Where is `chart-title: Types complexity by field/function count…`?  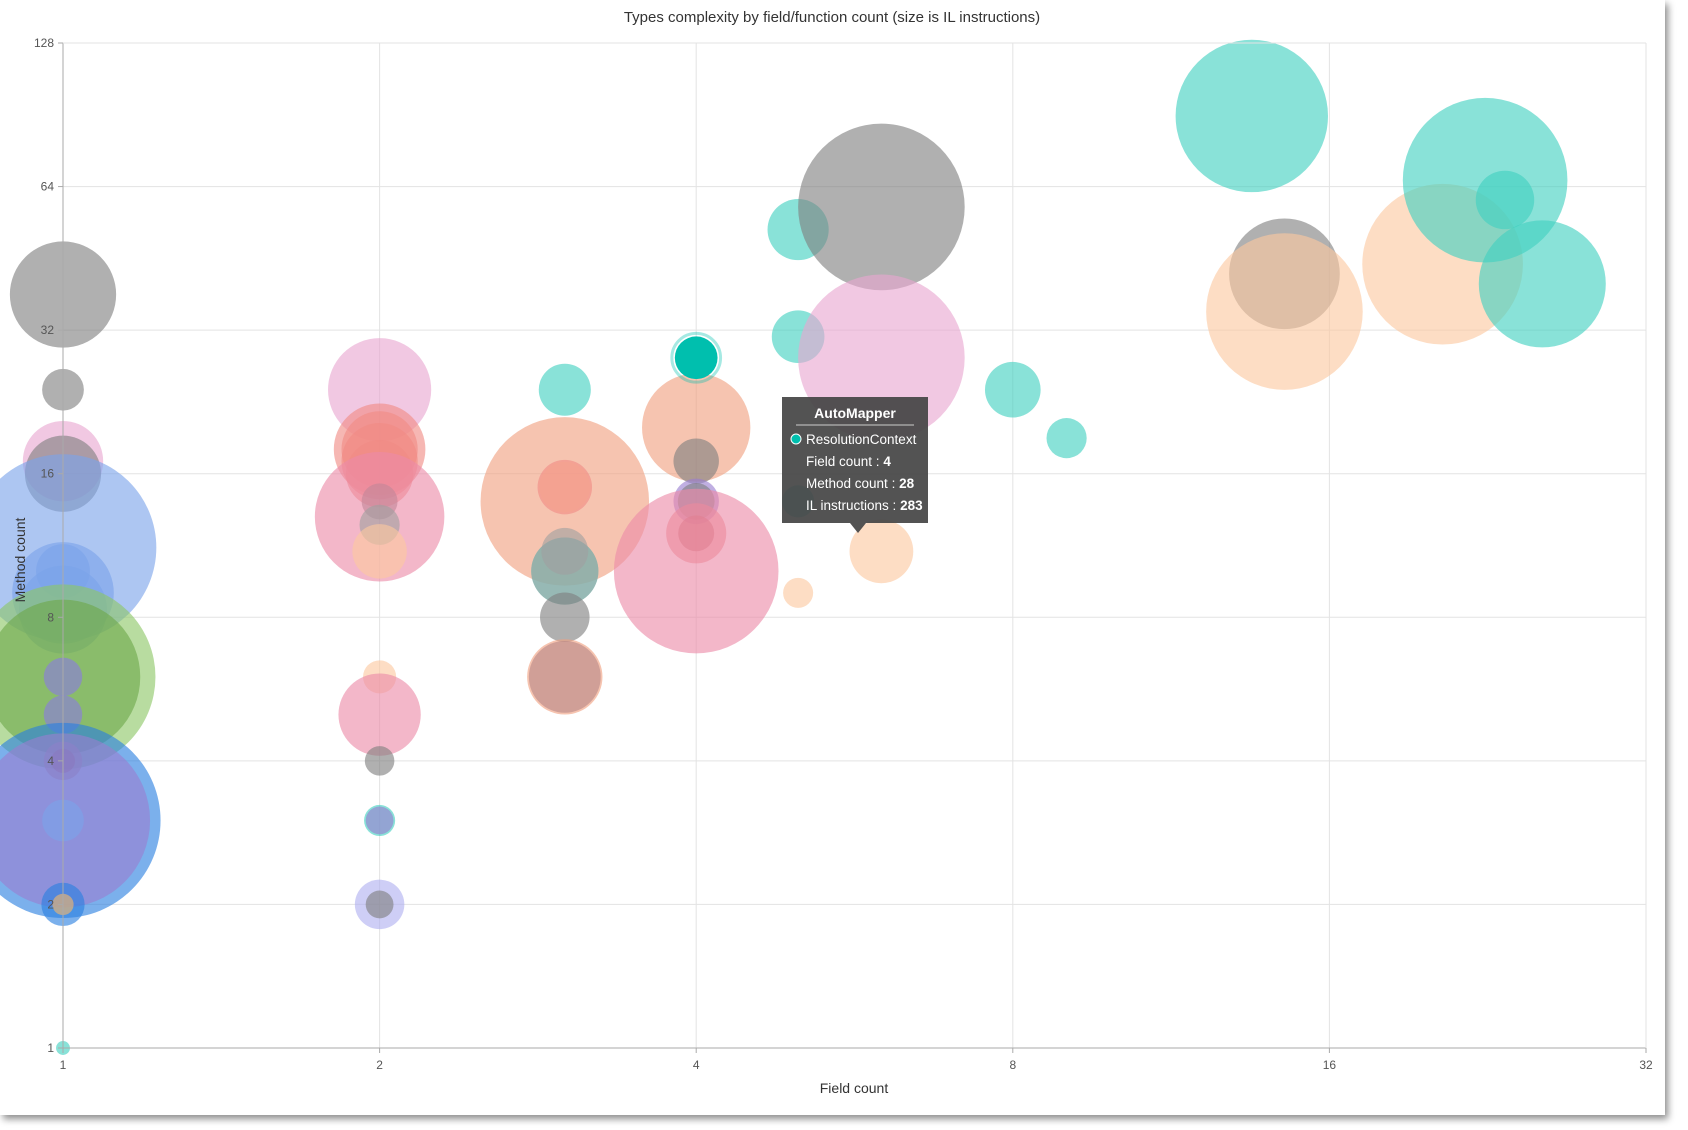 chart-title: Types complexity by field/function count… is located at coordinates (832, 17).